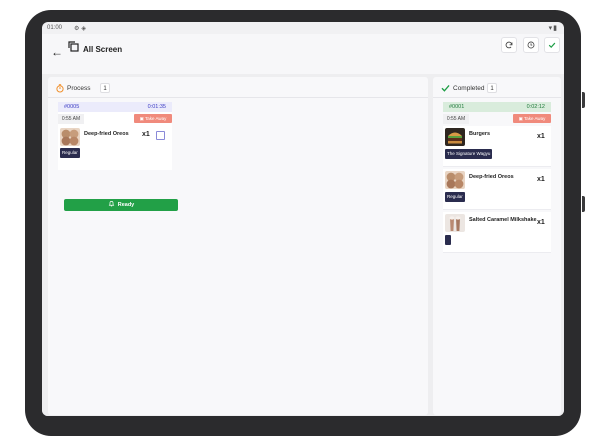 Image resolution: width=600 pixels, height=446 pixels. I want to click on burger-image, so click(455, 137).